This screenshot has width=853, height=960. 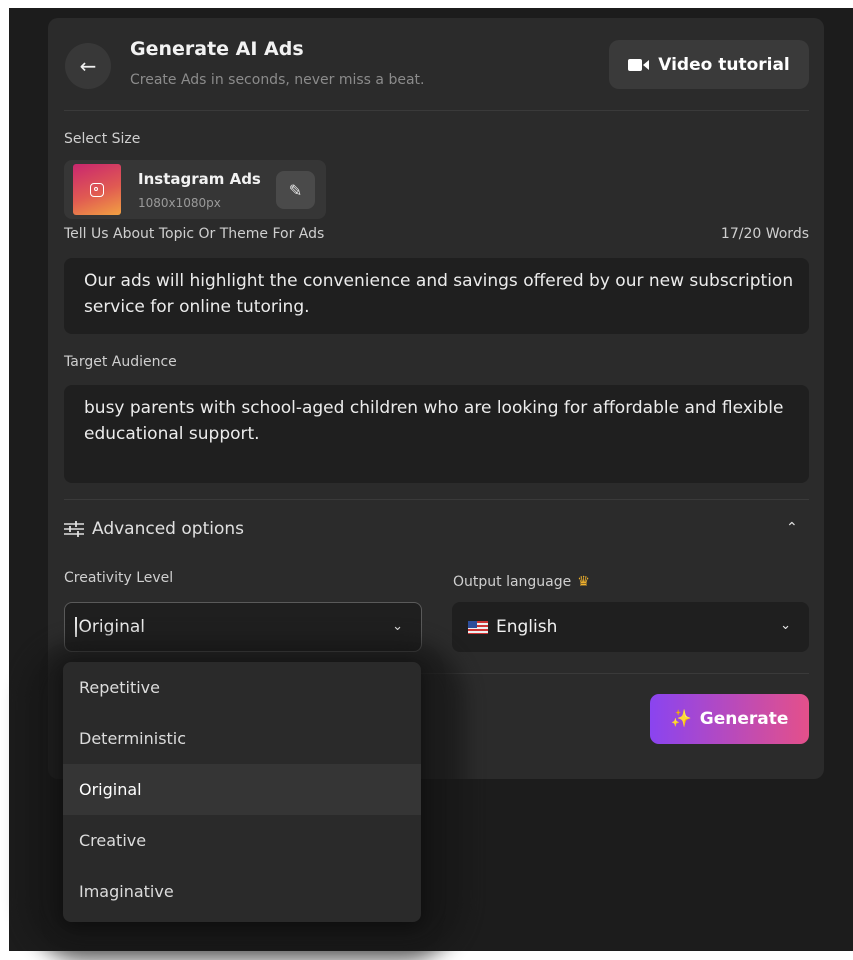 I want to click on edit-size-button: ✎, so click(x=295, y=190).